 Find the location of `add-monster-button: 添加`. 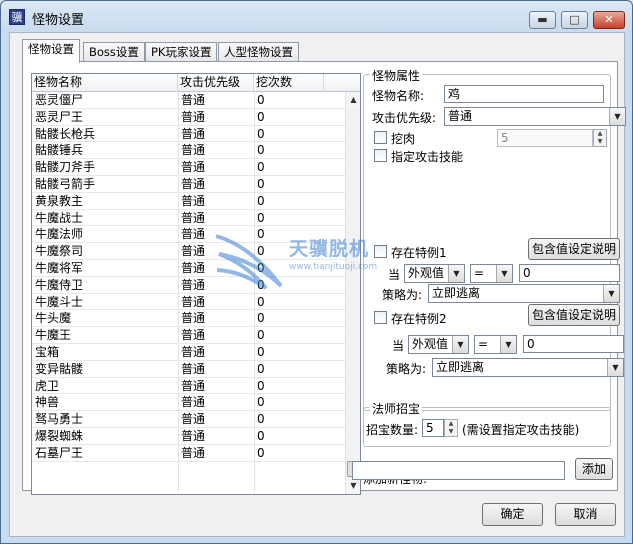

add-monster-button: 添加 is located at coordinates (594, 469).